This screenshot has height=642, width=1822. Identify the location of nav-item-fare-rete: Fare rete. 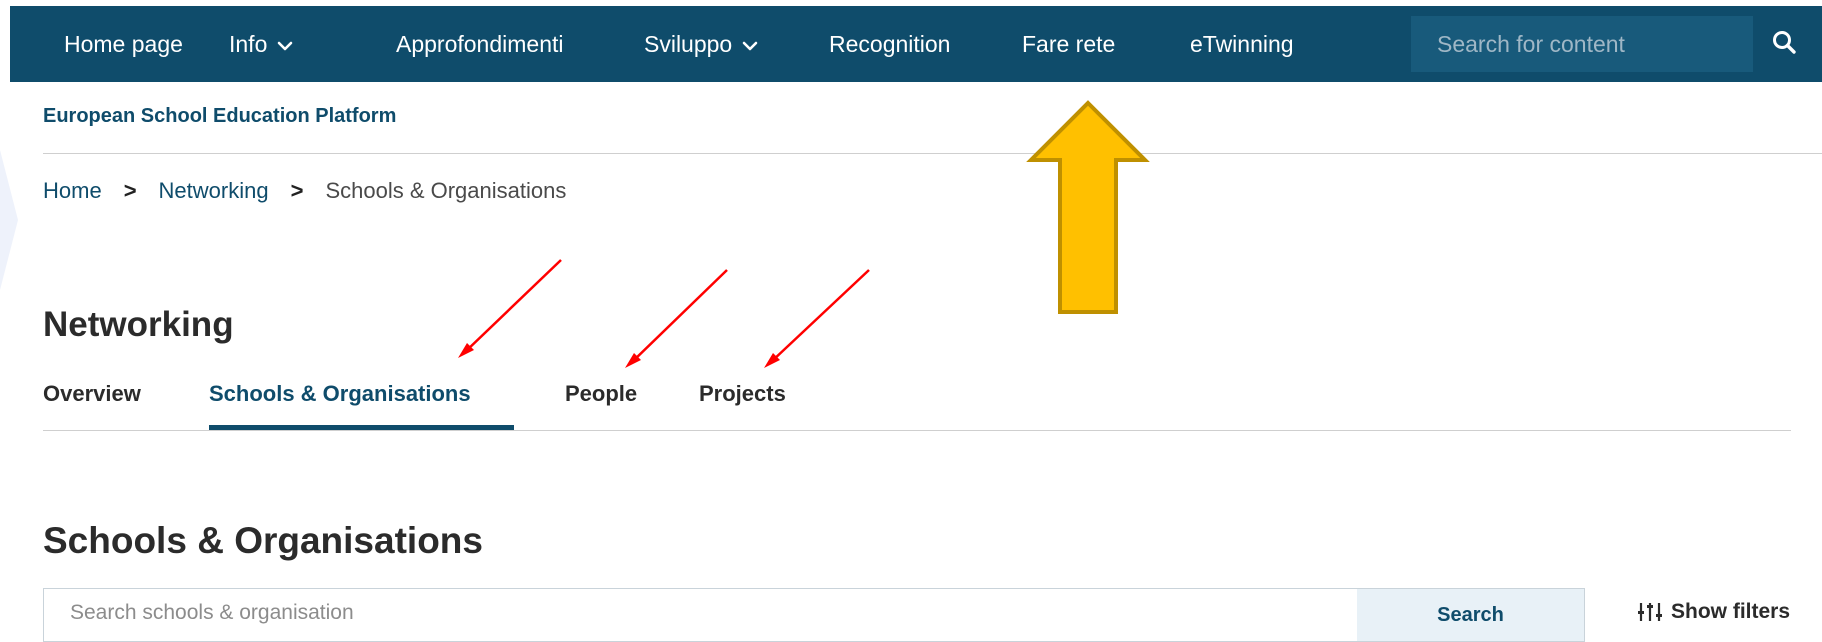
(1068, 44).